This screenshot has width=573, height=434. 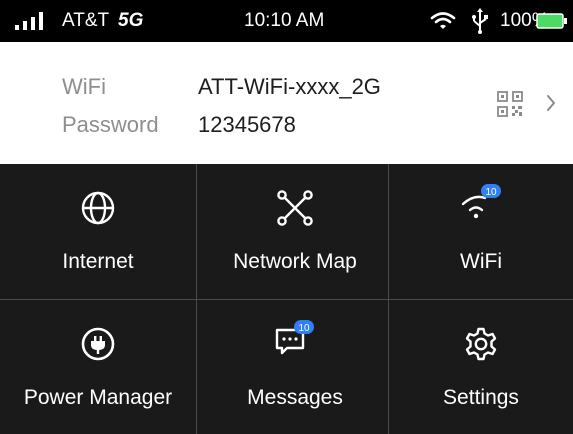 What do you see at coordinates (491, 192) in the screenshot?
I see `wifi-badge-count: 10` at bounding box center [491, 192].